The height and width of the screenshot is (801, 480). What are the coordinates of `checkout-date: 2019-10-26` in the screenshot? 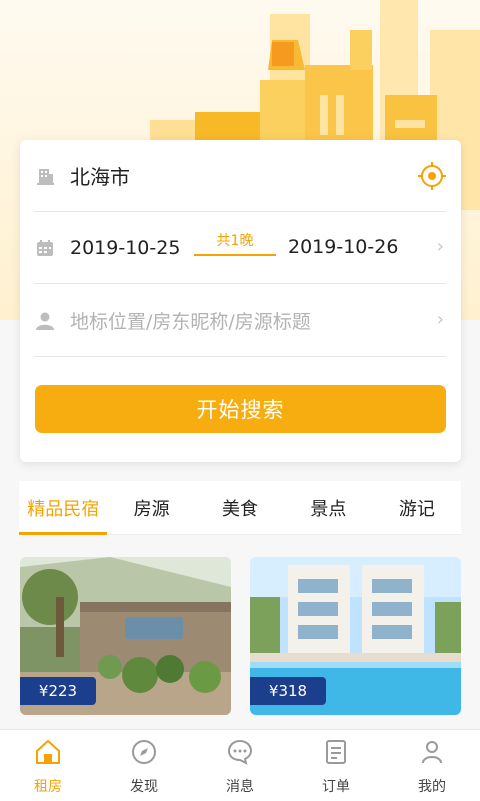 It's located at (343, 247).